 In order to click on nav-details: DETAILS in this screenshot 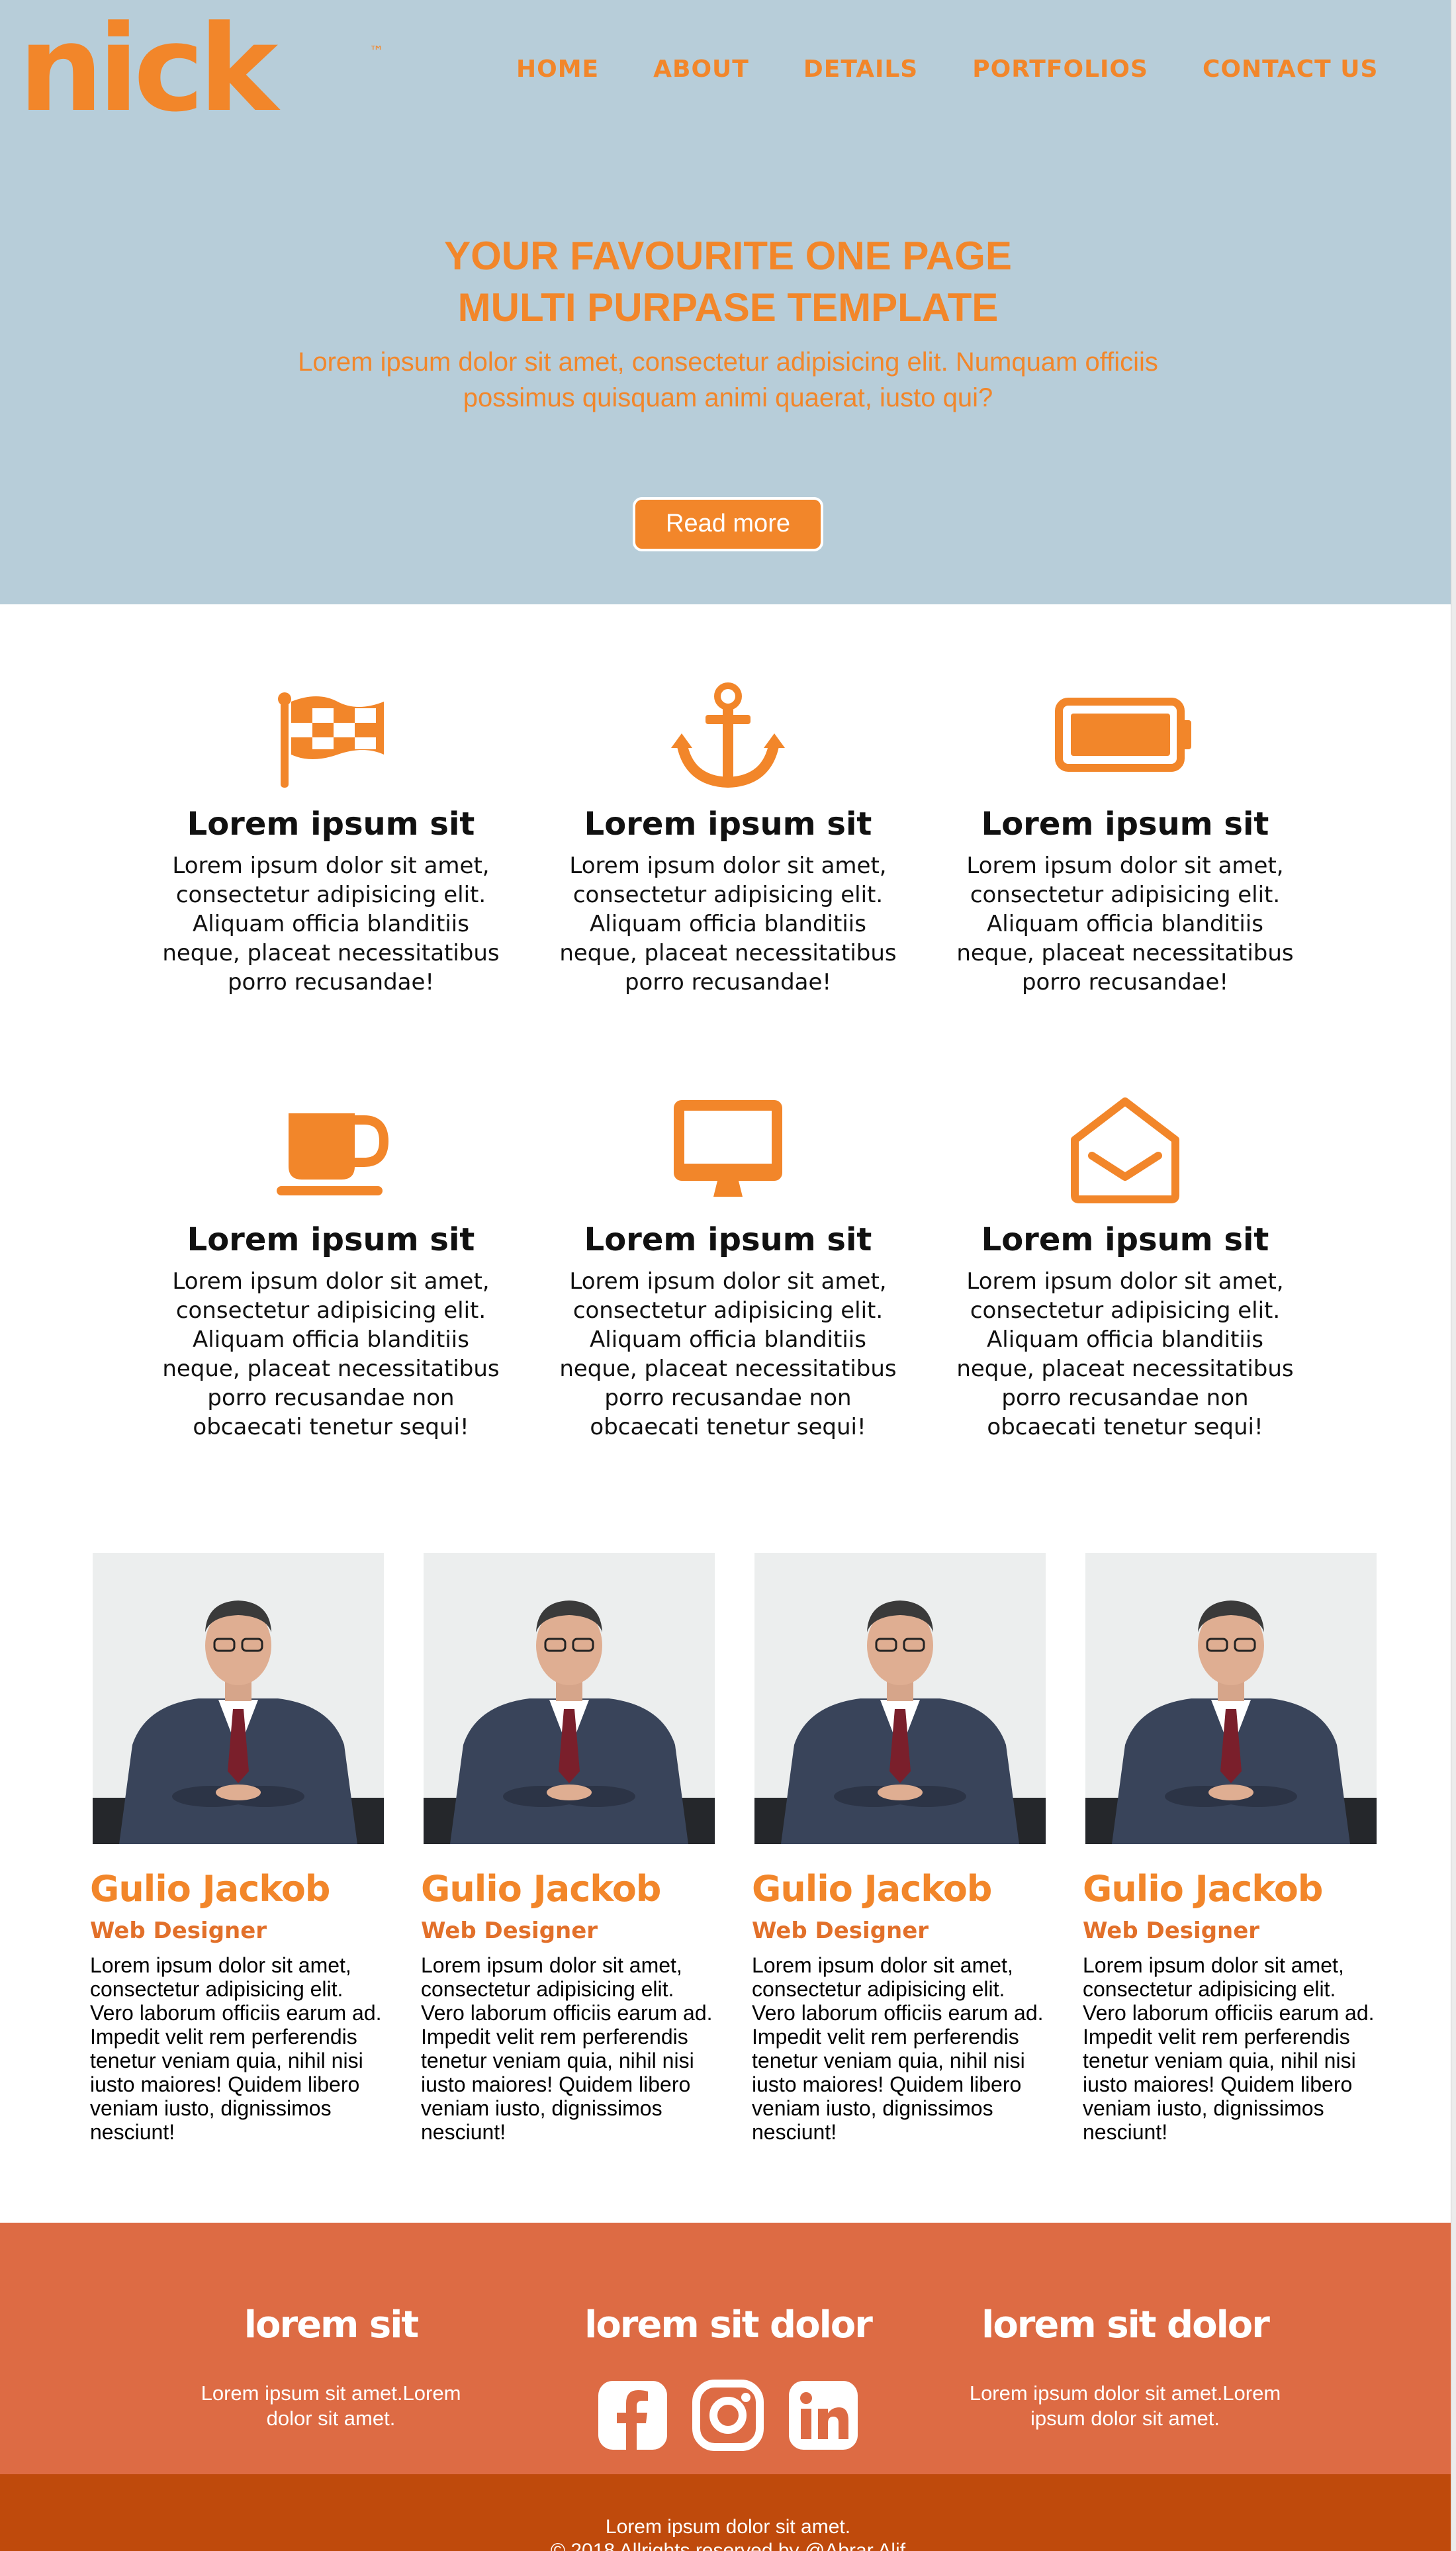, I will do `click(860, 69)`.